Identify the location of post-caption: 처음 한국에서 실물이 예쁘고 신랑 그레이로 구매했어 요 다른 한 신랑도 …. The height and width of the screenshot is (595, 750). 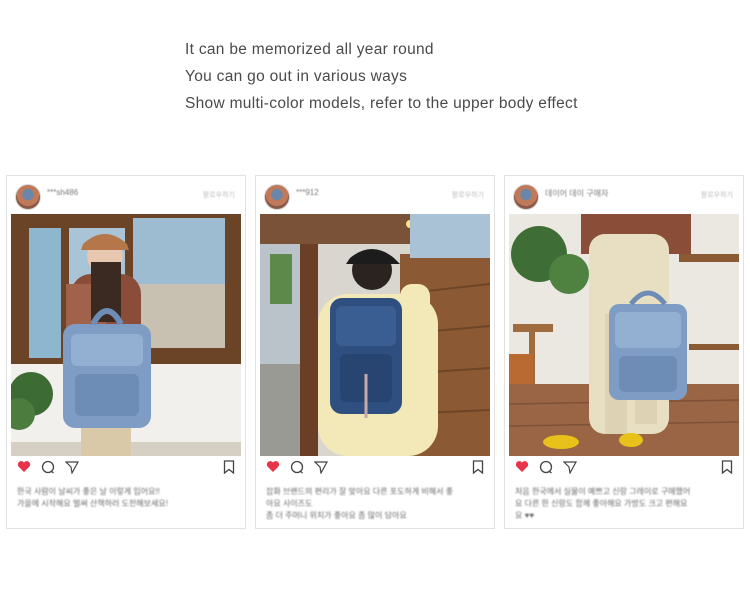
(624, 504).